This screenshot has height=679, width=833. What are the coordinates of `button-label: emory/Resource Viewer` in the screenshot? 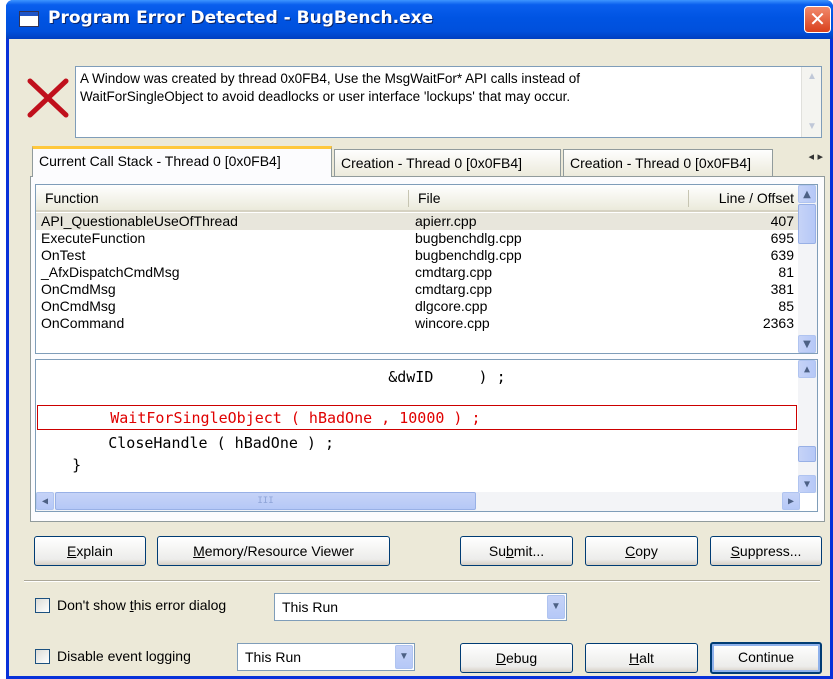 It's located at (279, 551).